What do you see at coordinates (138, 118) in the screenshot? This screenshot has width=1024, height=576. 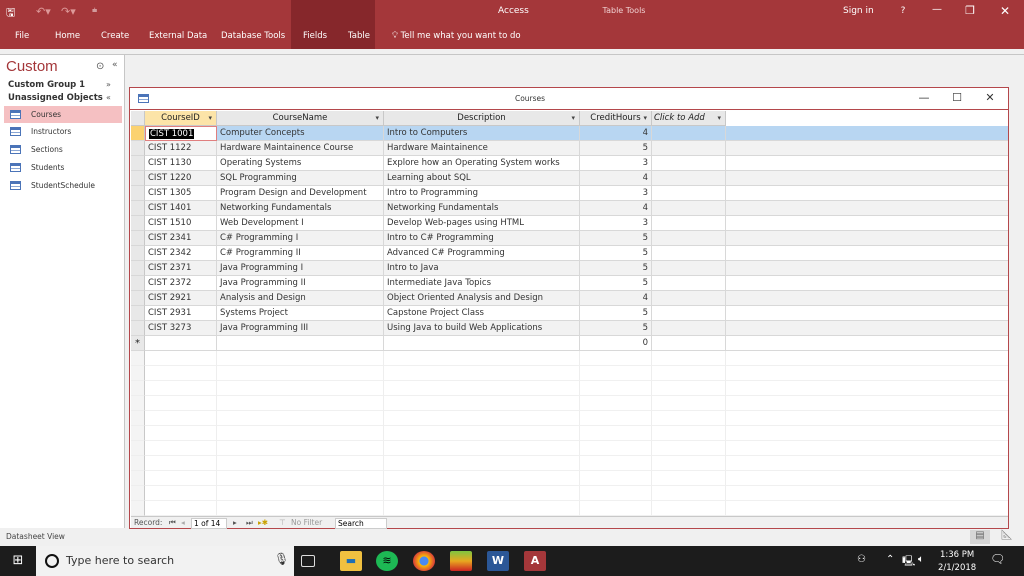 I see `select-all-corner` at bounding box center [138, 118].